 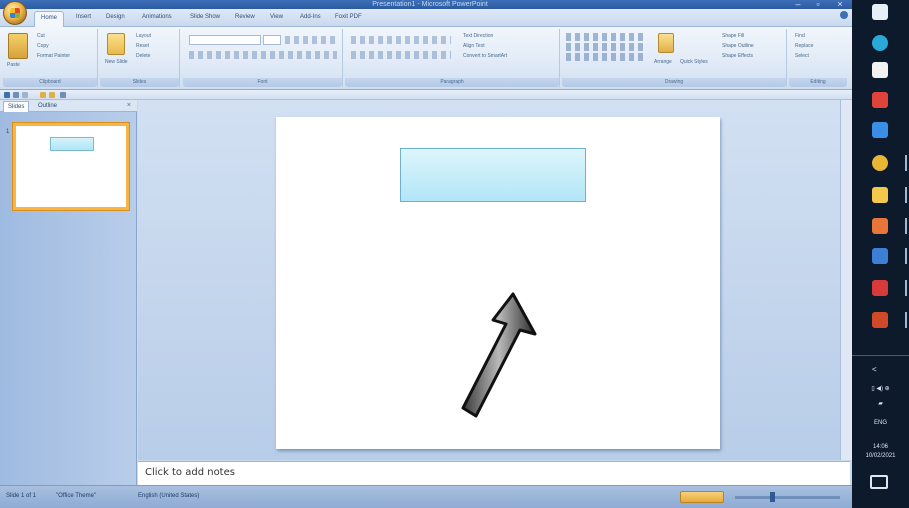 What do you see at coordinates (880, 226) in the screenshot?
I see `office-icon` at bounding box center [880, 226].